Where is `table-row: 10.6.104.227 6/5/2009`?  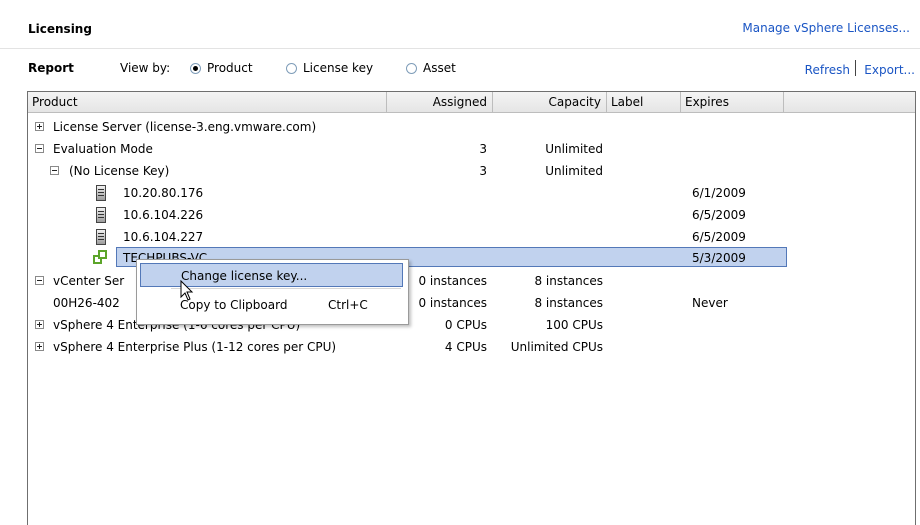
table-row: 10.6.104.227 6/5/2009 is located at coordinates (471, 237).